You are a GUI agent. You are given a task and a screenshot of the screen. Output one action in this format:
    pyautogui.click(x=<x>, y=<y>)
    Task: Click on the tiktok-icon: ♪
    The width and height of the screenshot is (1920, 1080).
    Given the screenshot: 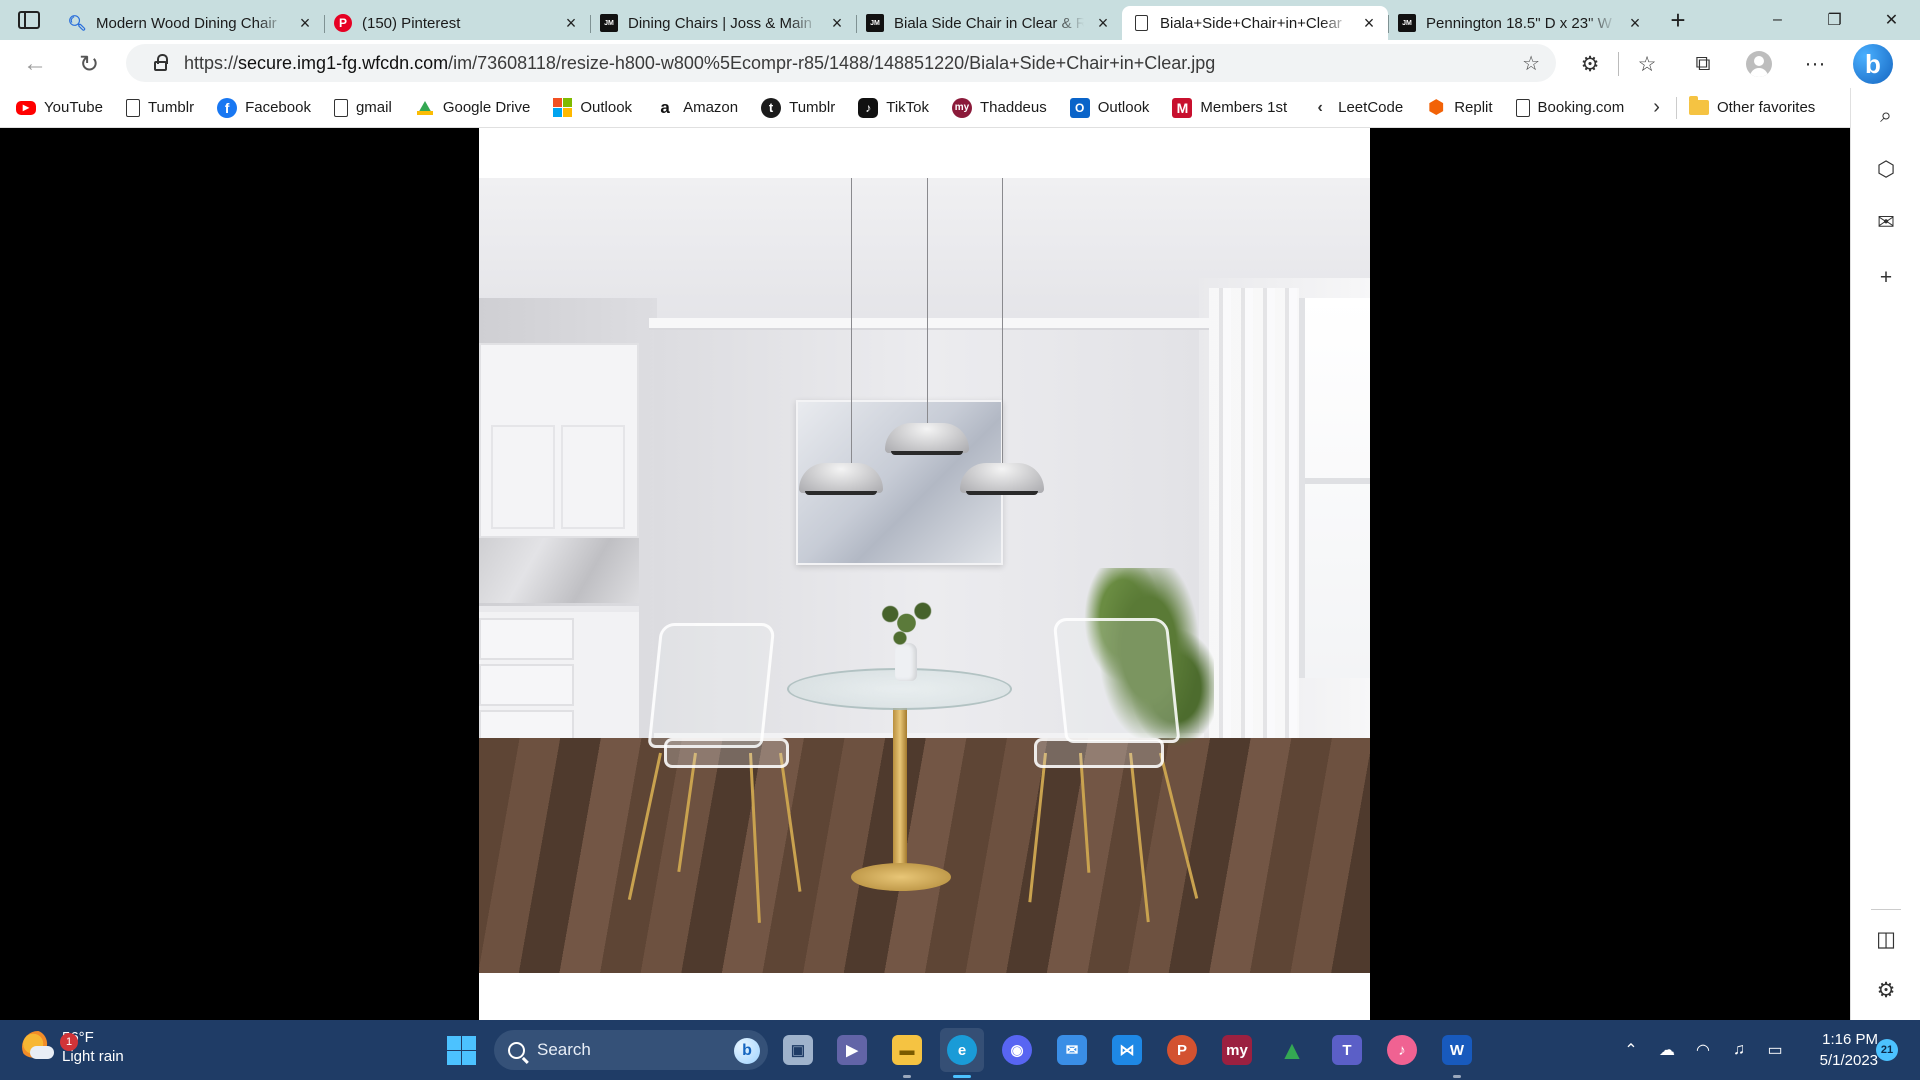 What is the action you would take?
    pyautogui.click(x=868, y=107)
    